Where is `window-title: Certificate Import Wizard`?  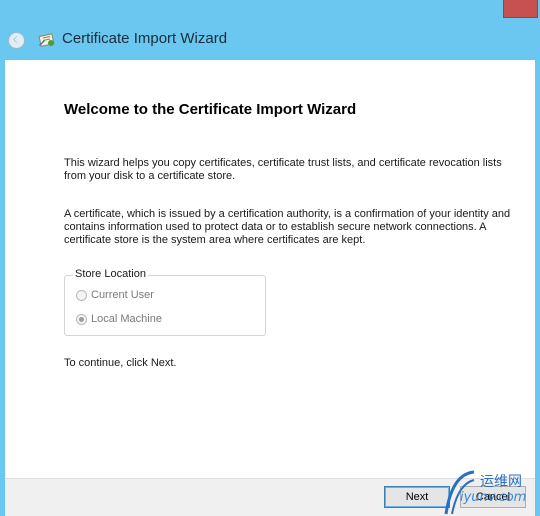 window-title: Certificate Import Wizard is located at coordinates (145, 38).